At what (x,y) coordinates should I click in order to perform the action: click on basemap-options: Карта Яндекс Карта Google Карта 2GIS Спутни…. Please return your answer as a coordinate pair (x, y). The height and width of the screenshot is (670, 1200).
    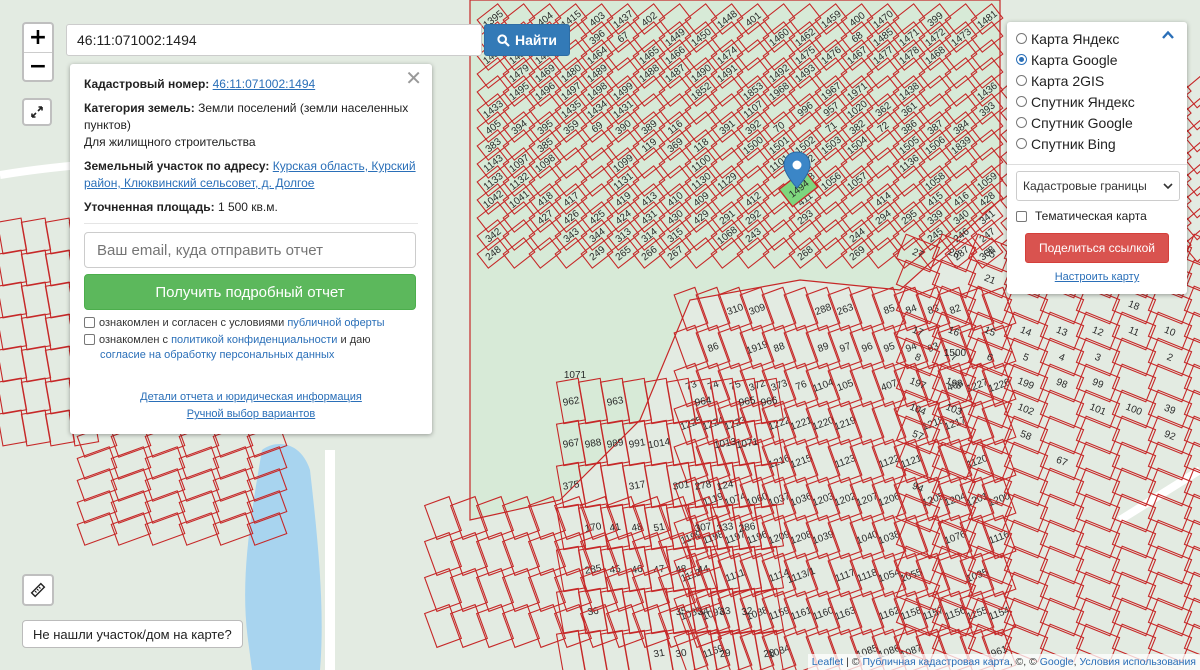
    Looking at the image, I should click on (1097, 91).